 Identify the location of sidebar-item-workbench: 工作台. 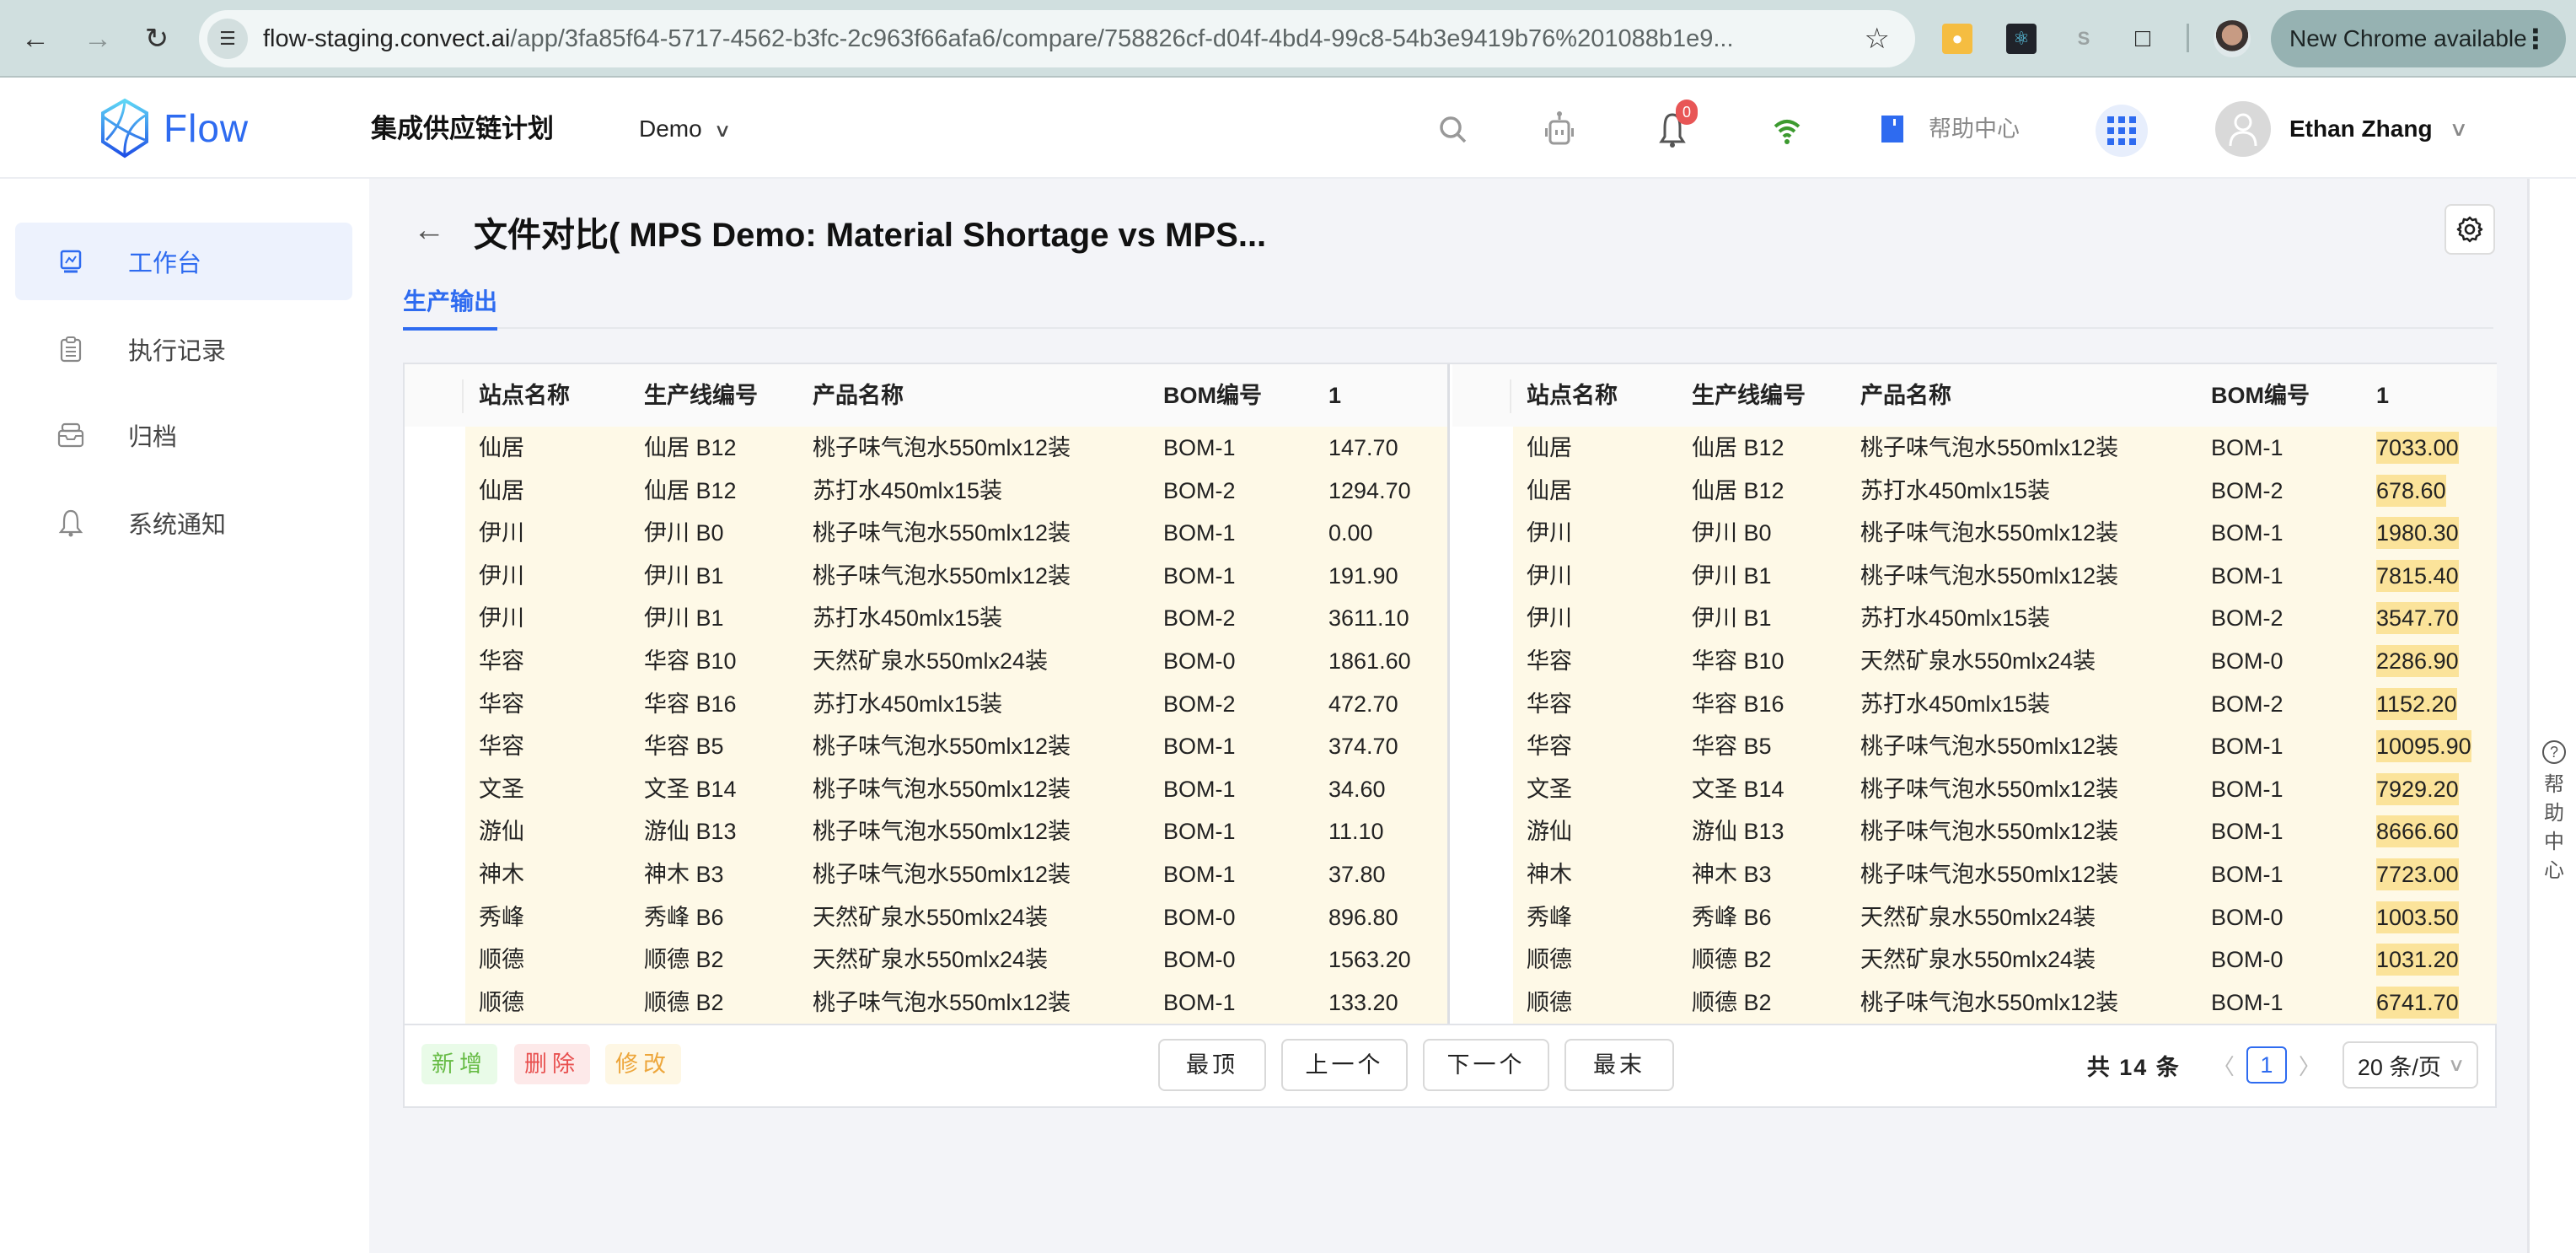
(183, 261).